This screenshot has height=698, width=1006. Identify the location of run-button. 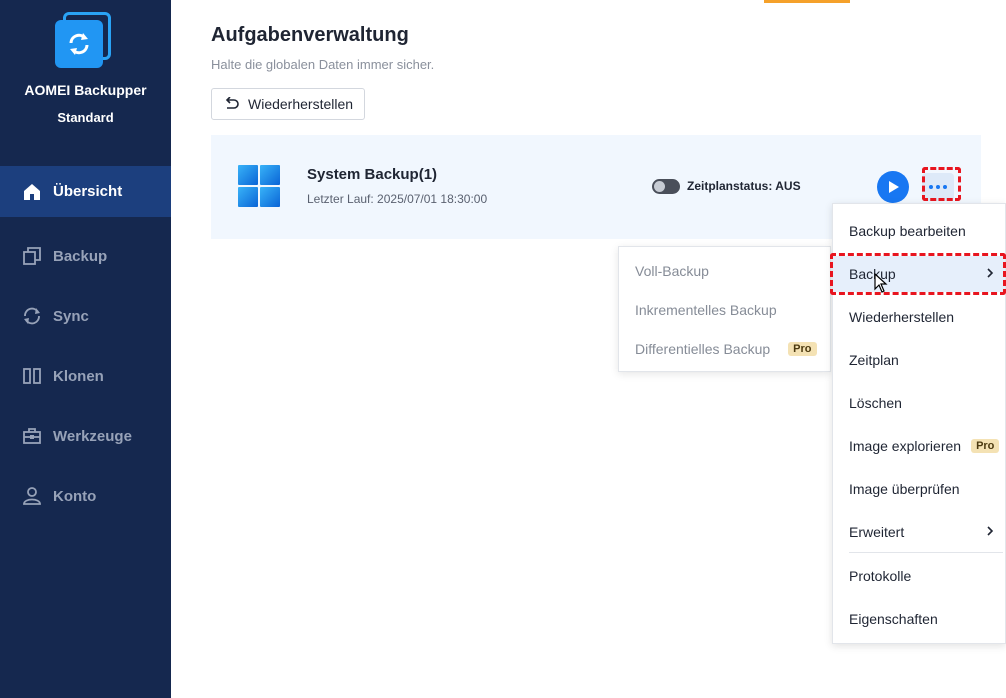
(893, 187).